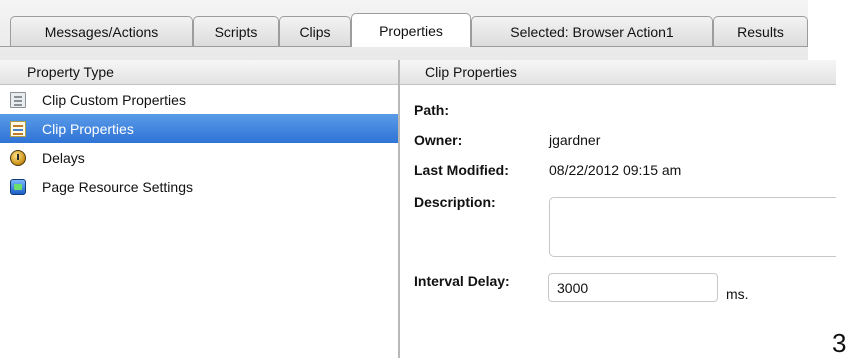 Image resolution: width=853 pixels, height=359 pixels. I want to click on tab-bar-blank, so click(830, 30).